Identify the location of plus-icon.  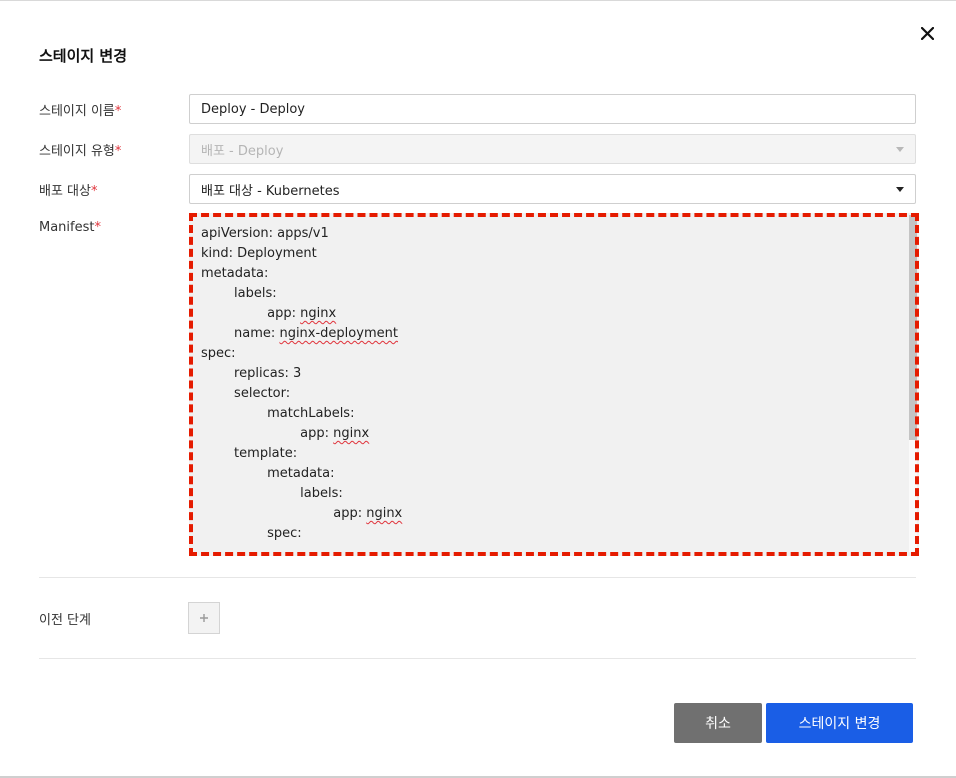
(204, 618).